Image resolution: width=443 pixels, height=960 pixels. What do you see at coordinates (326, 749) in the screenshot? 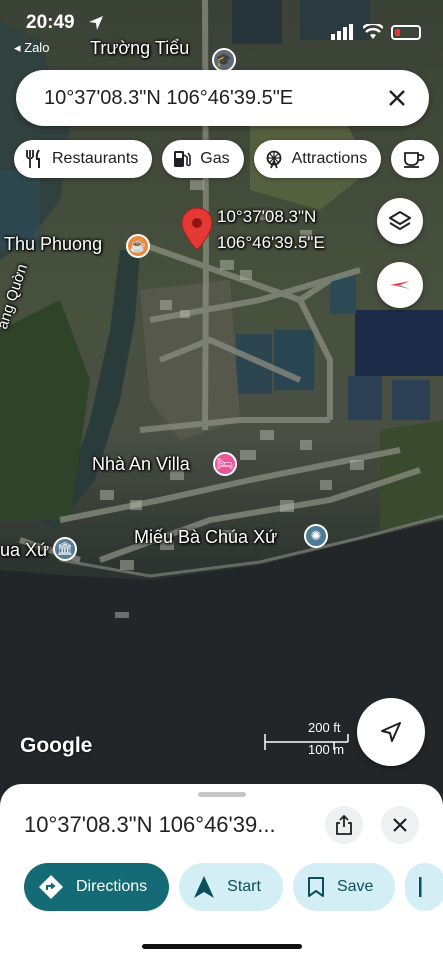
I see `scale-m: 100 m` at bounding box center [326, 749].